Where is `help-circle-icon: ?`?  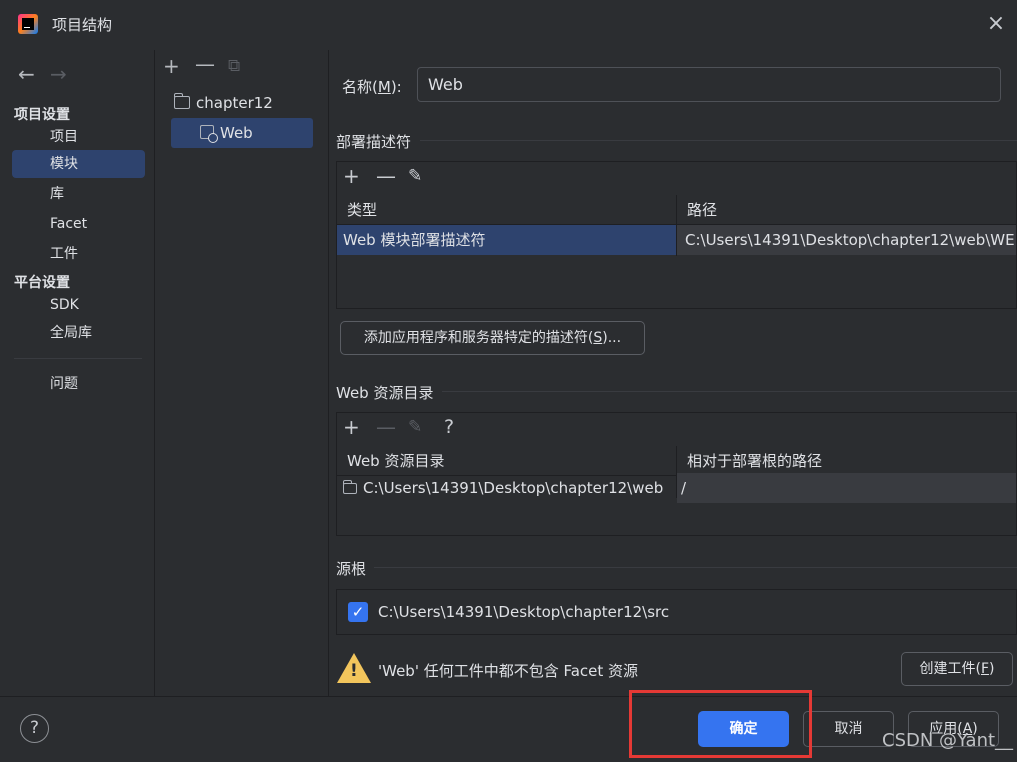
help-circle-icon: ? is located at coordinates (34, 728).